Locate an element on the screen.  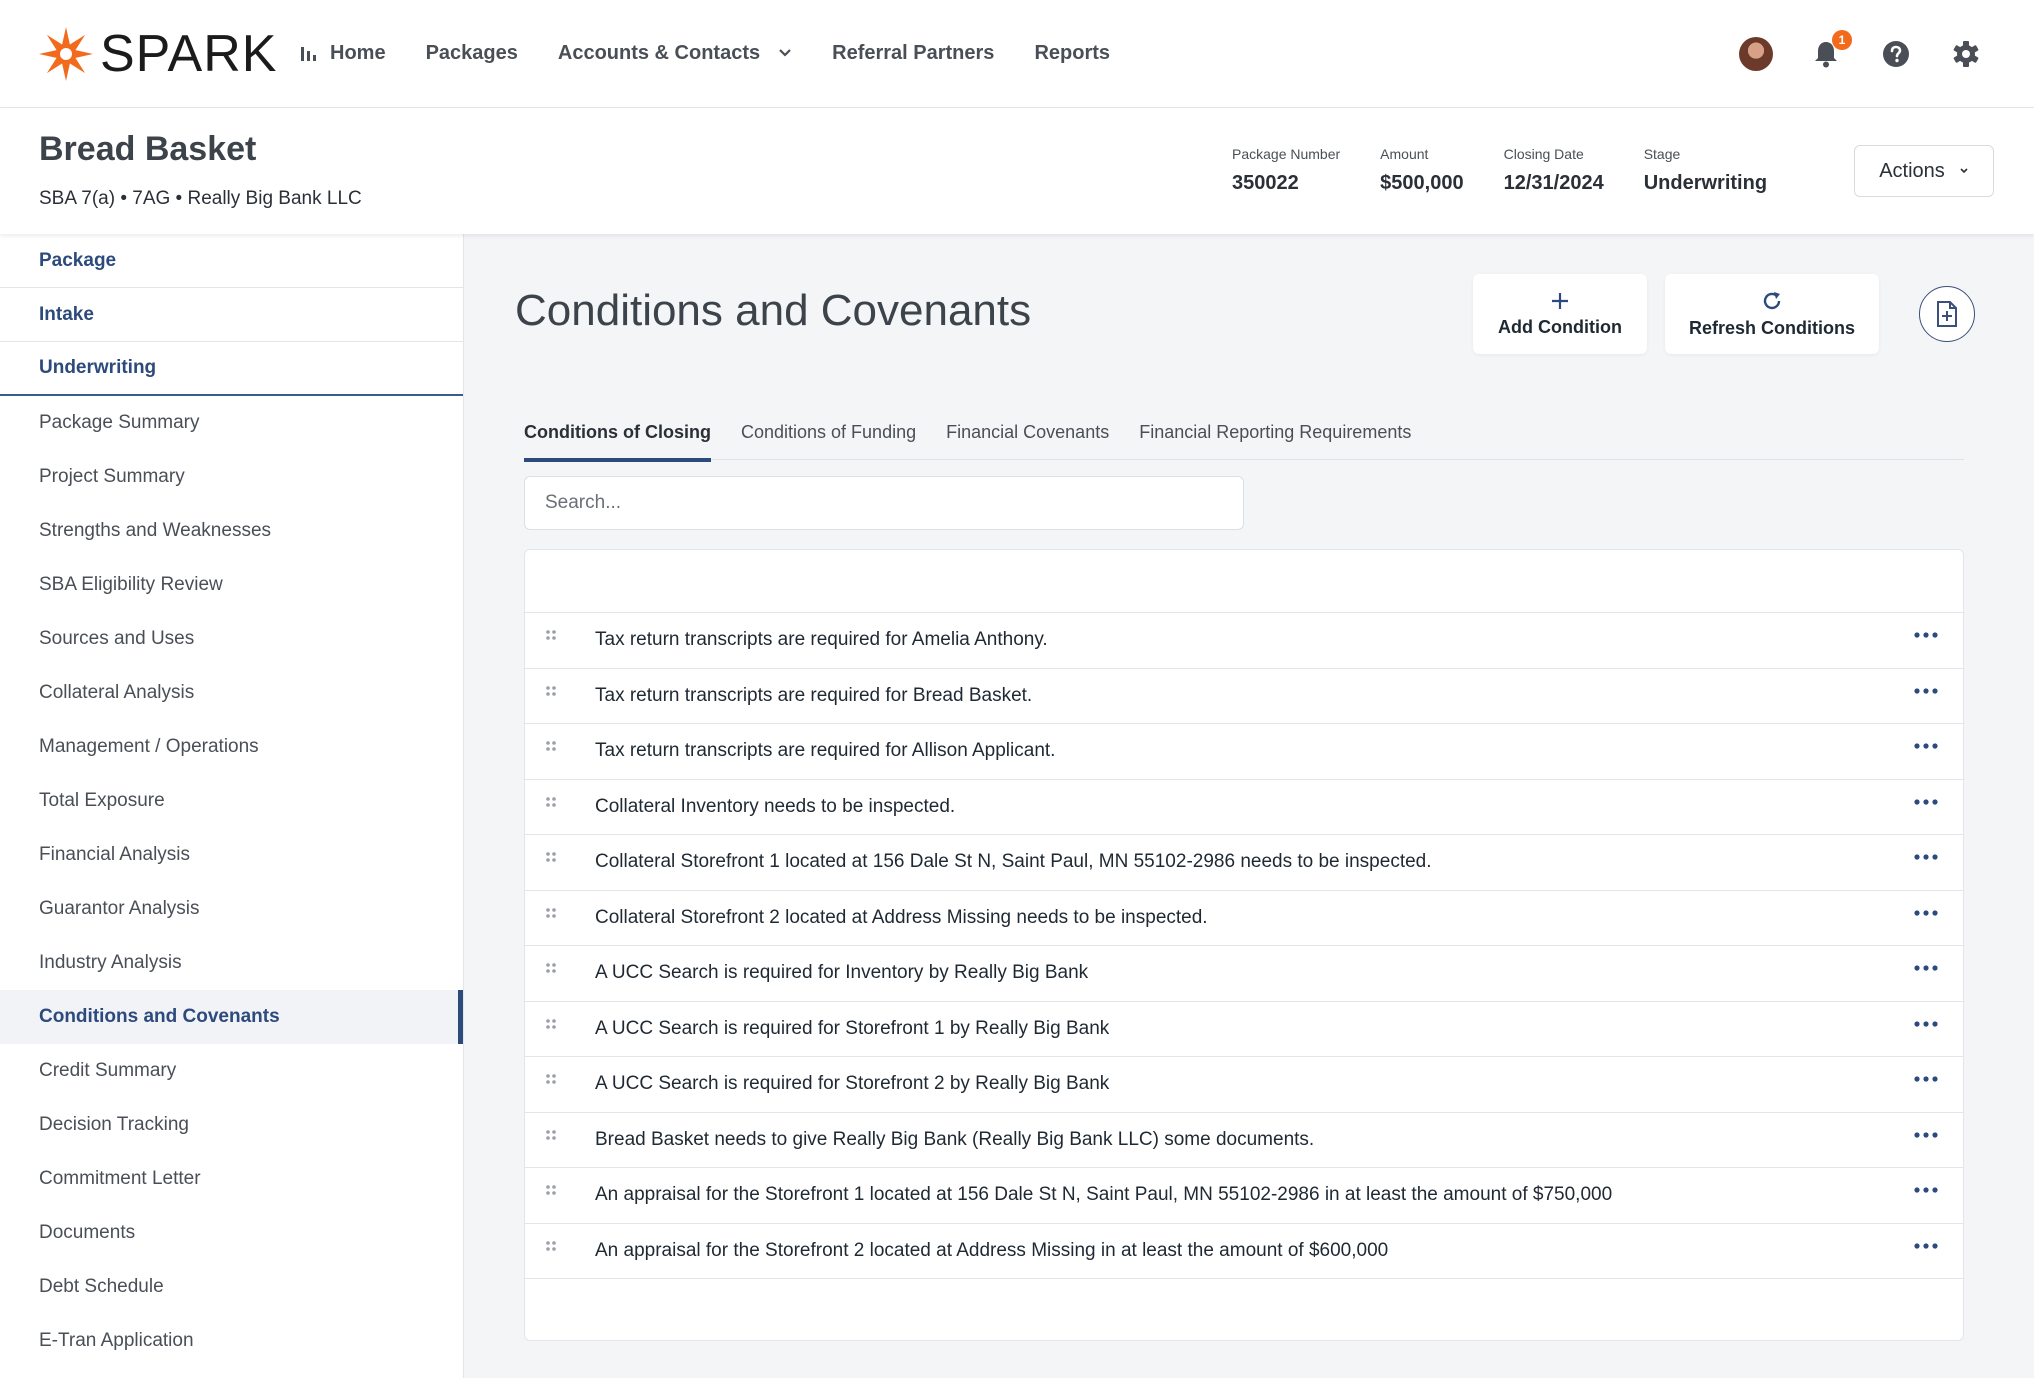
tab-conditions-of-closing: Conditions of Closing is located at coordinates (617, 433).